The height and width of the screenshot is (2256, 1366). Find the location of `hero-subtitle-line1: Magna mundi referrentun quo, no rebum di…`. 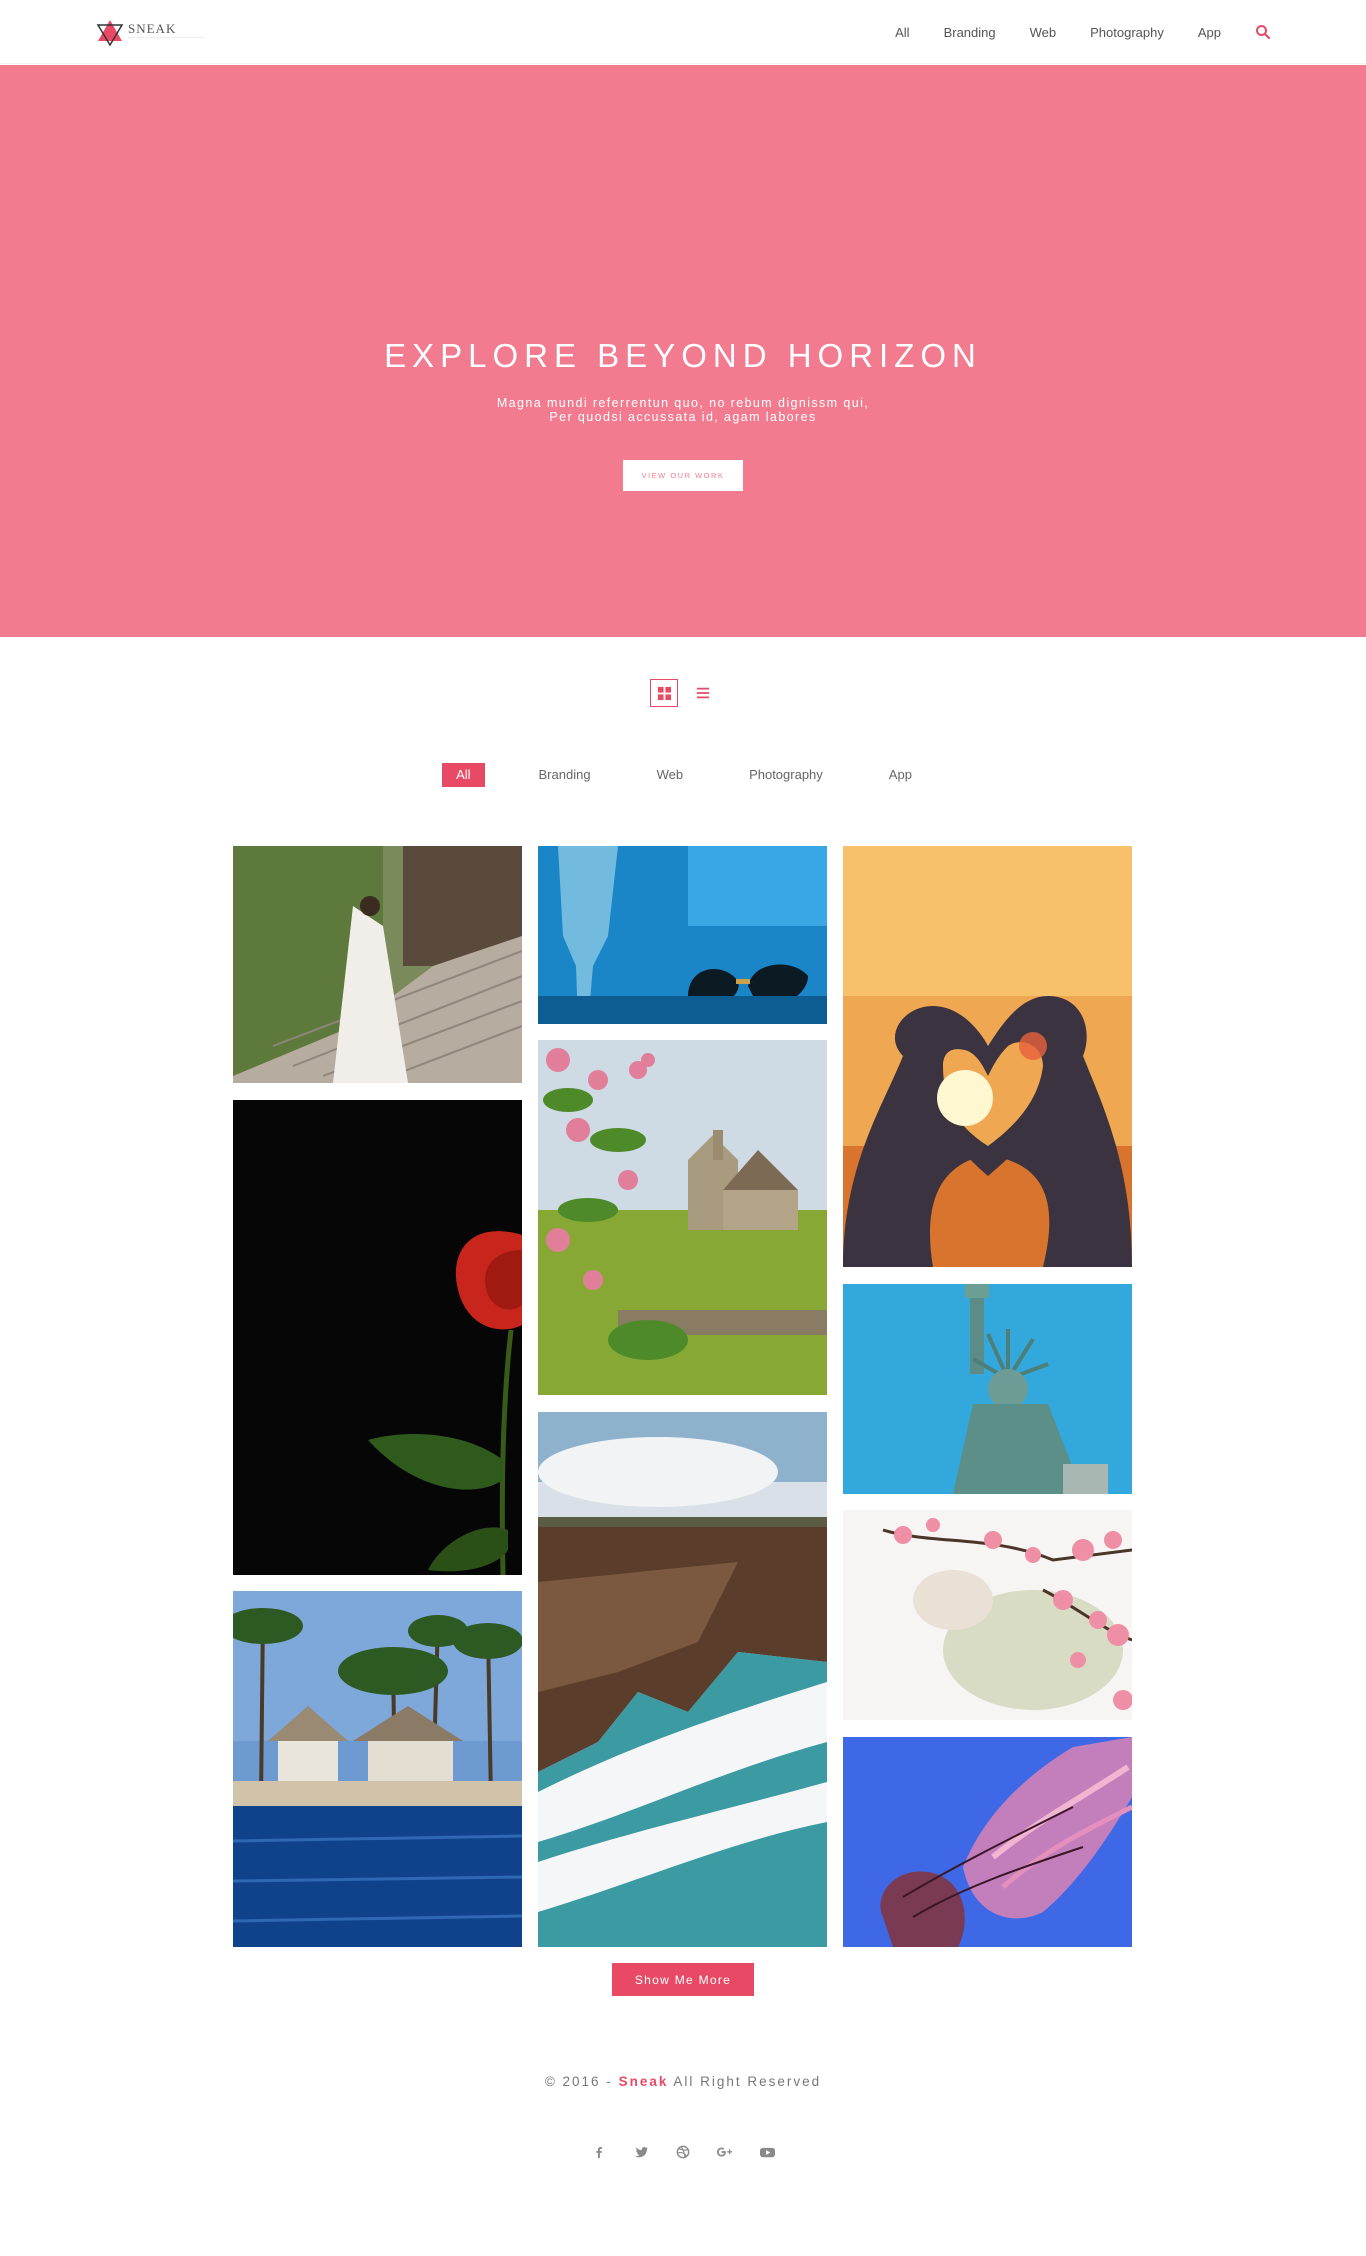

hero-subtitle-line1: Magna mundi referrentun quo, no rebum di… is located at coordinates (683, 403).